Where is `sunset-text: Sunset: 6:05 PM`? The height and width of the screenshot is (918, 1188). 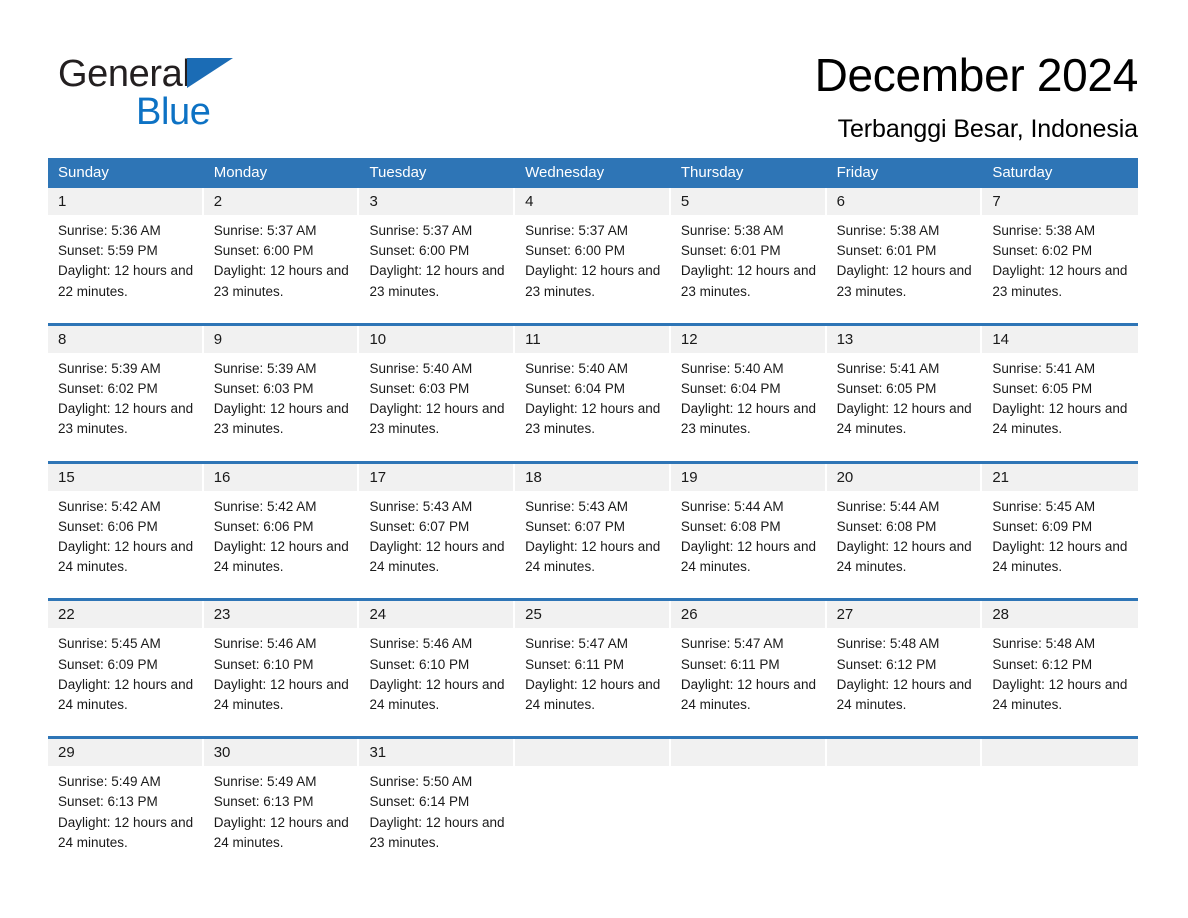
sunset-text: Sunset: 6:05 PM is located at coordinates (1042, 389).